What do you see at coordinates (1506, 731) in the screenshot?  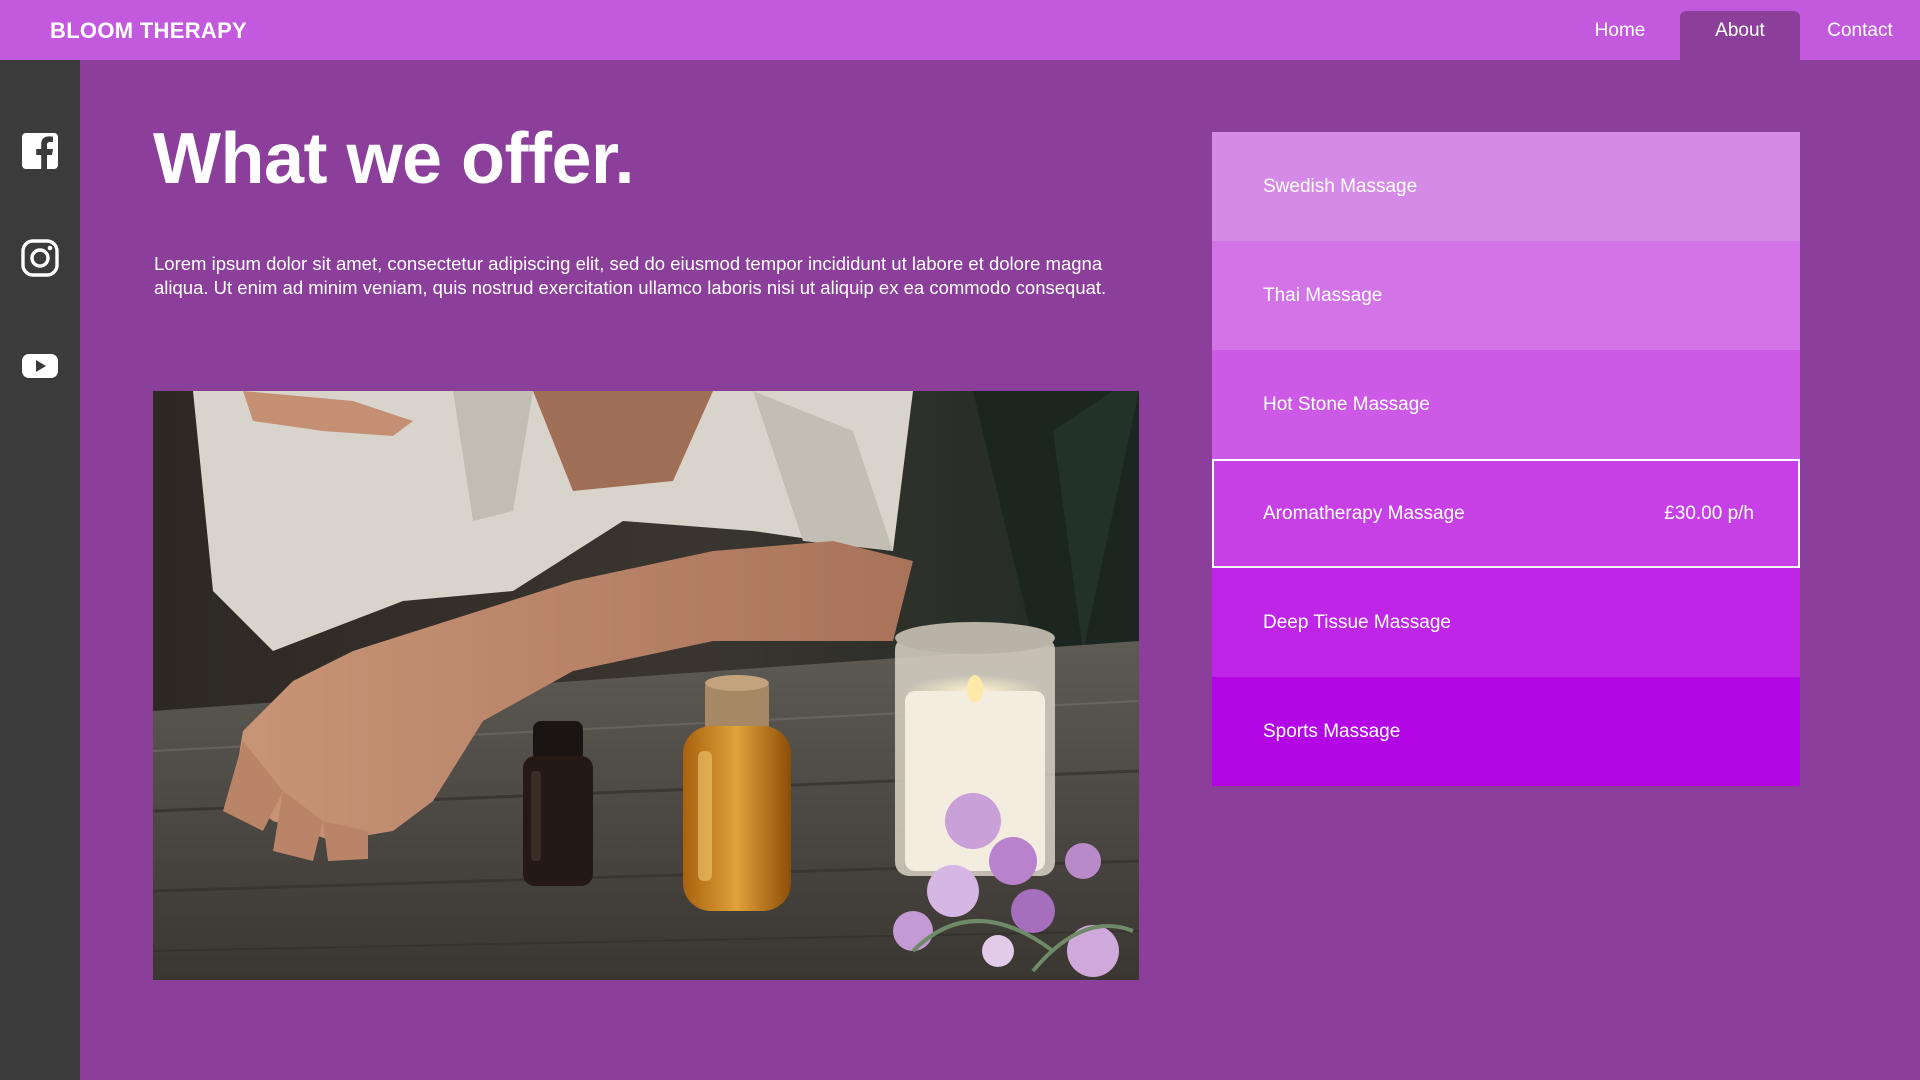 I see `service-item-sports: Sports Massage` at bounding box center [1506, 731].